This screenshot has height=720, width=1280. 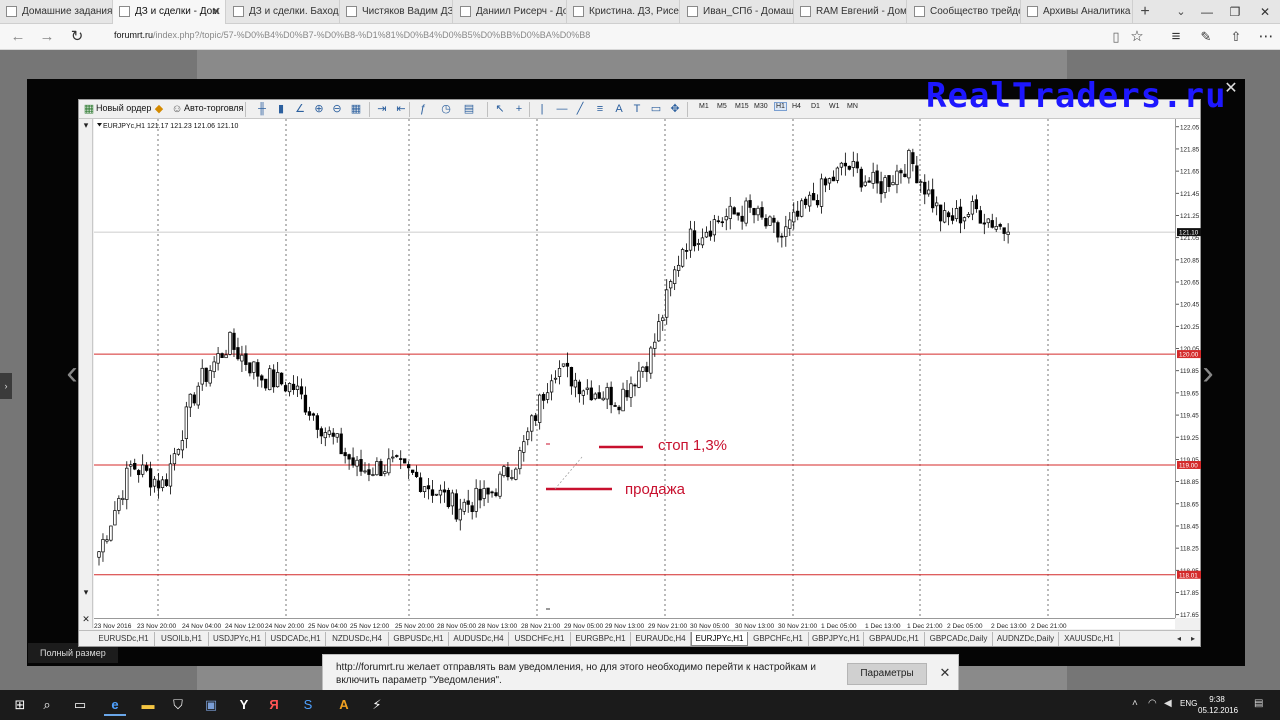 I want to click on pinned-app-icon: ▣, so click(x=211, y=705).